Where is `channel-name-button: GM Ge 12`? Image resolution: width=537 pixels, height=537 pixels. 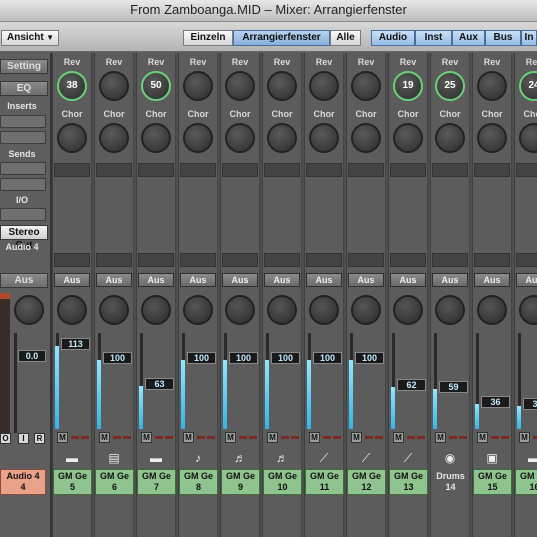 channel-name-button: GM Ge 12 is located at coordinates (366, 482).